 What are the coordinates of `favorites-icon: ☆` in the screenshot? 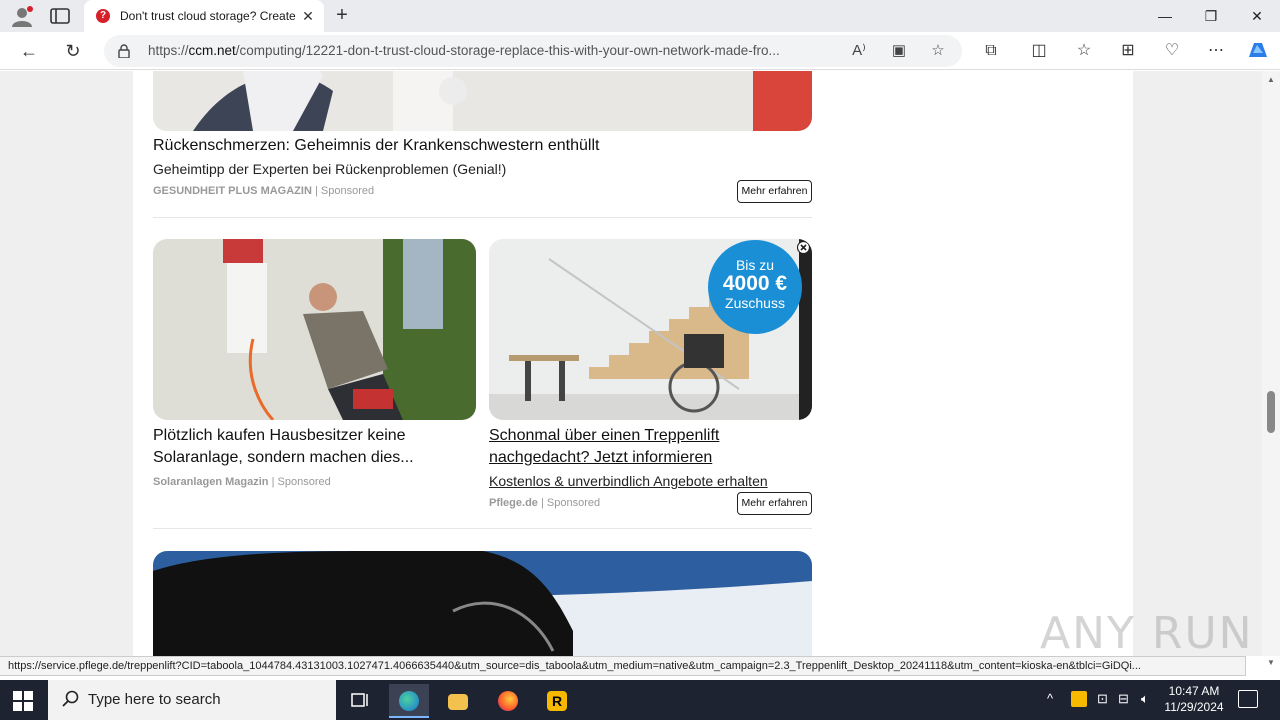 It's located at (1084, 51).